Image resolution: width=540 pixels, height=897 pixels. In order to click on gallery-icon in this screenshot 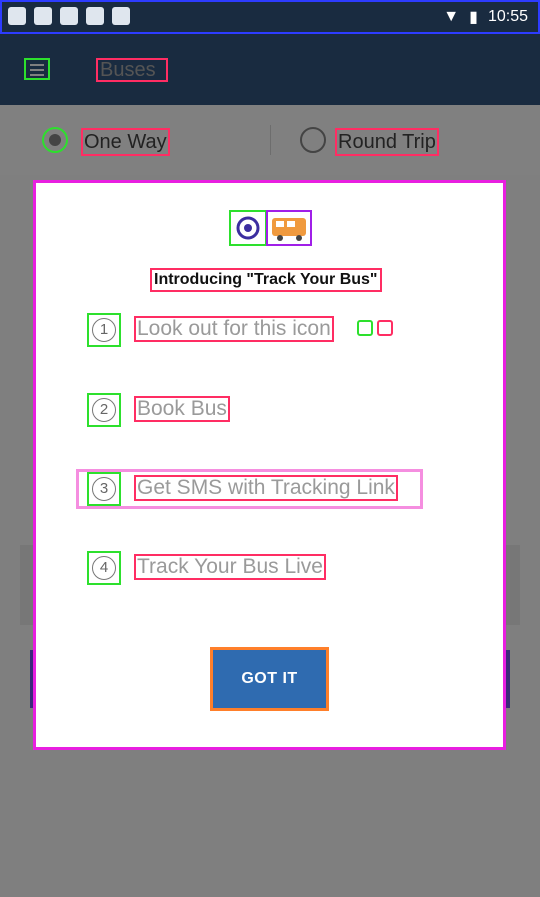, I will do `click(69, 16)`.